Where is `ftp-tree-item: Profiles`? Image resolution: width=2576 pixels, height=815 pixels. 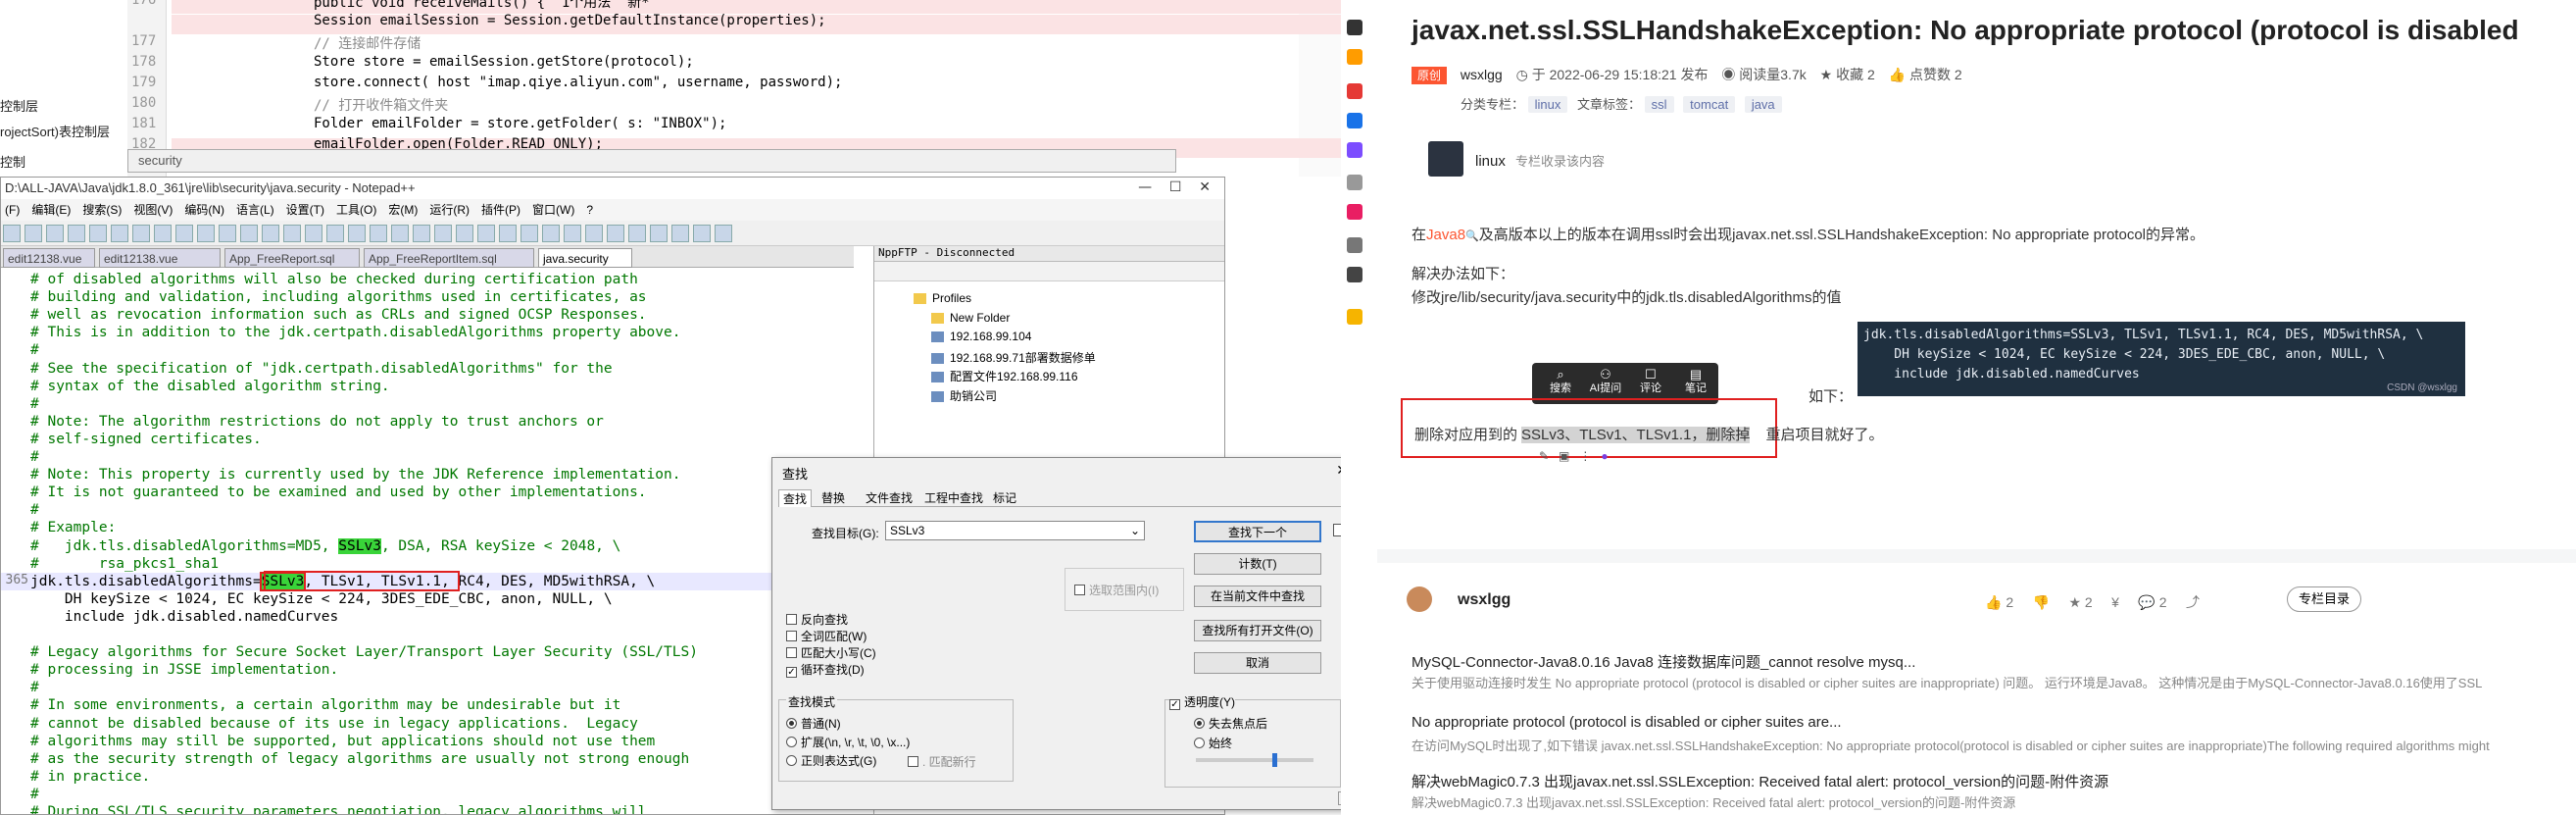
ftp-tree-item: Profiles is located at coordinates (942, 298).